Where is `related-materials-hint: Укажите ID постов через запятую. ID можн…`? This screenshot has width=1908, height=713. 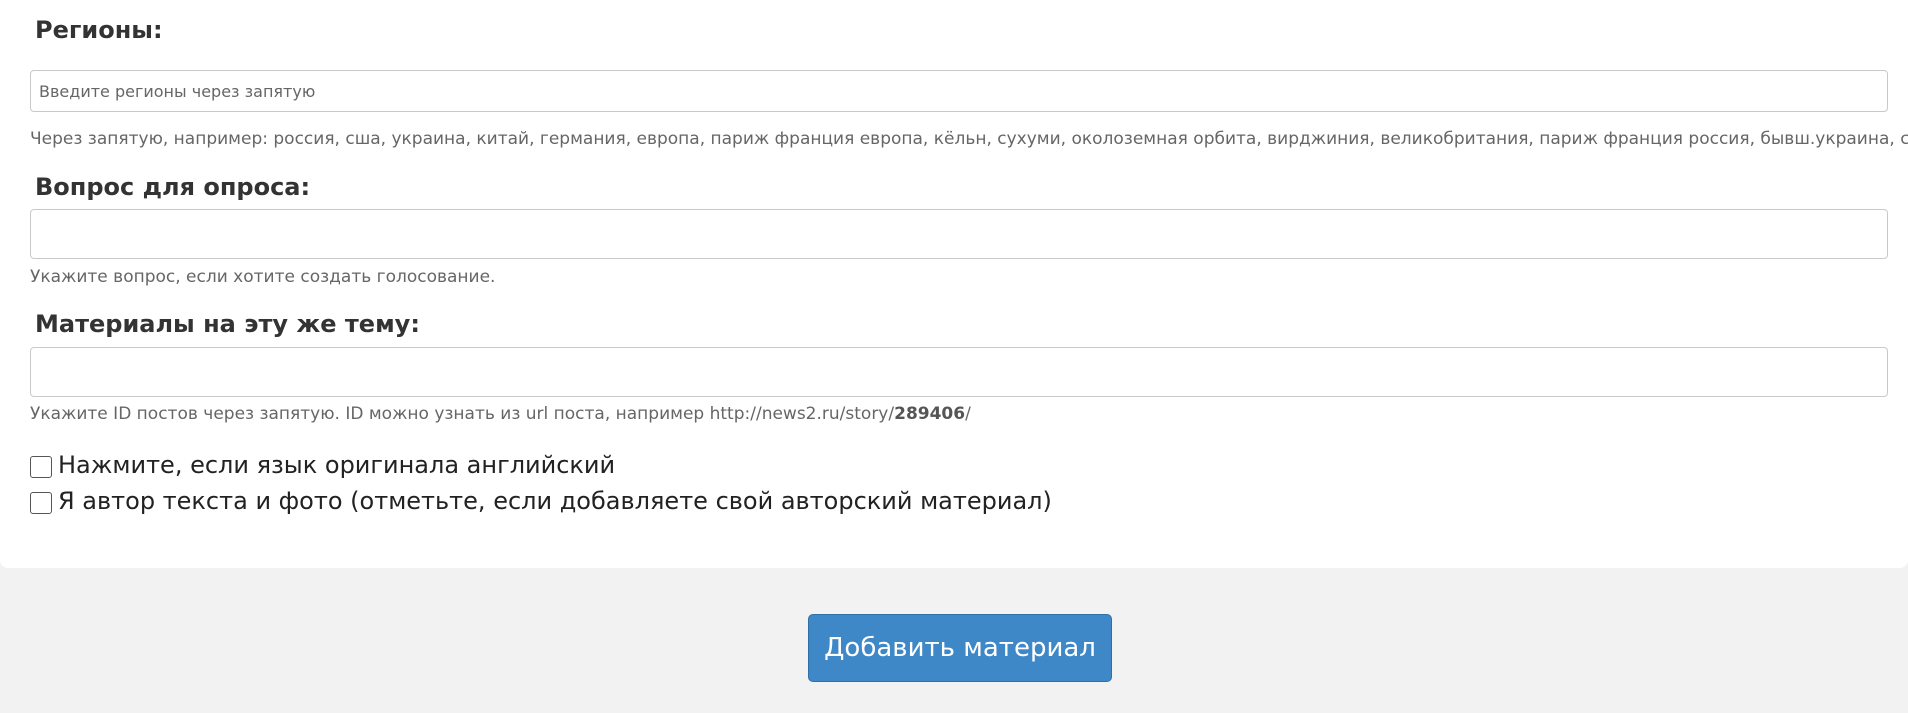 related-materials-hint: Укажите ID постов через запятую. ID можн… is located at coordinates (500, 414).